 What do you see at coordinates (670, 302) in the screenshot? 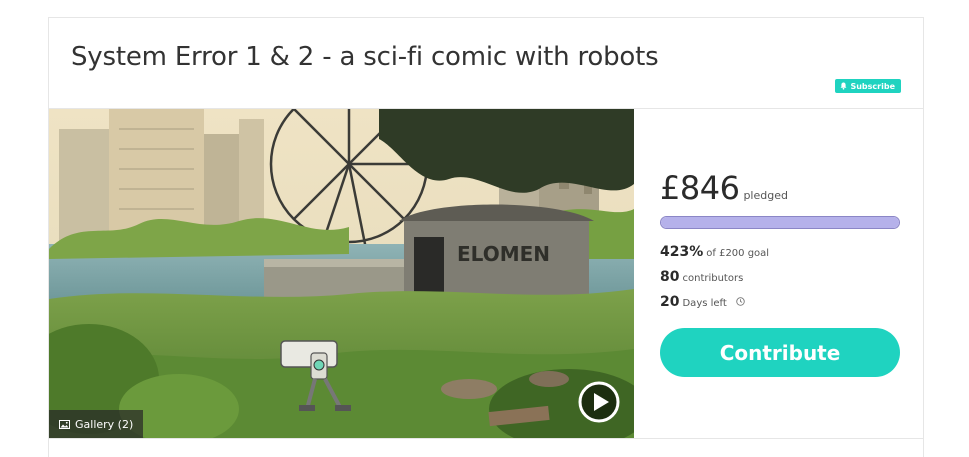
I see `days-count: 20` at bounding box center [670, 302].